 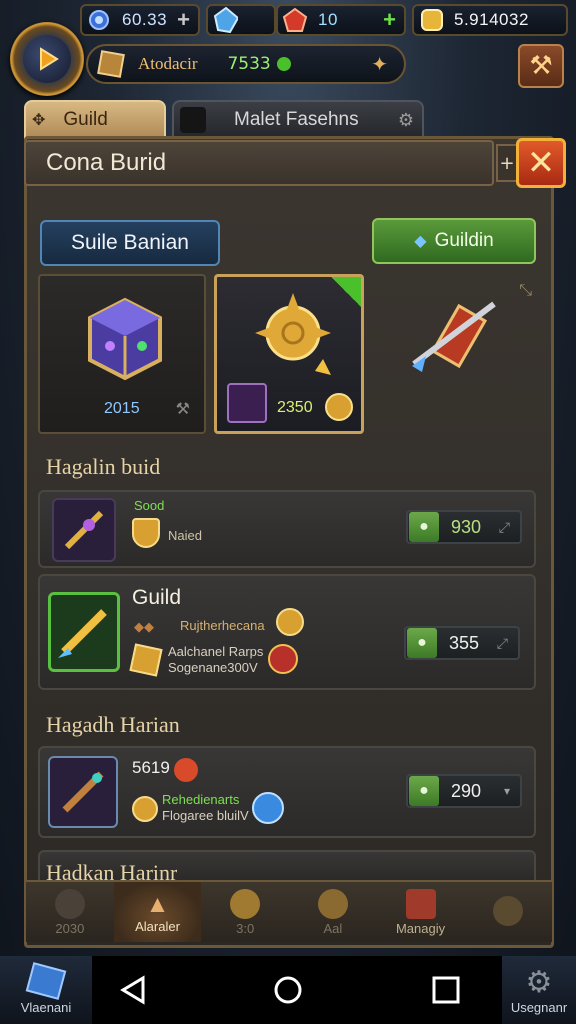 What do you see at coordinates (157, 597) in the screenshot?
I see `guild-item-name: Guild` at bounding box center [157, 597].